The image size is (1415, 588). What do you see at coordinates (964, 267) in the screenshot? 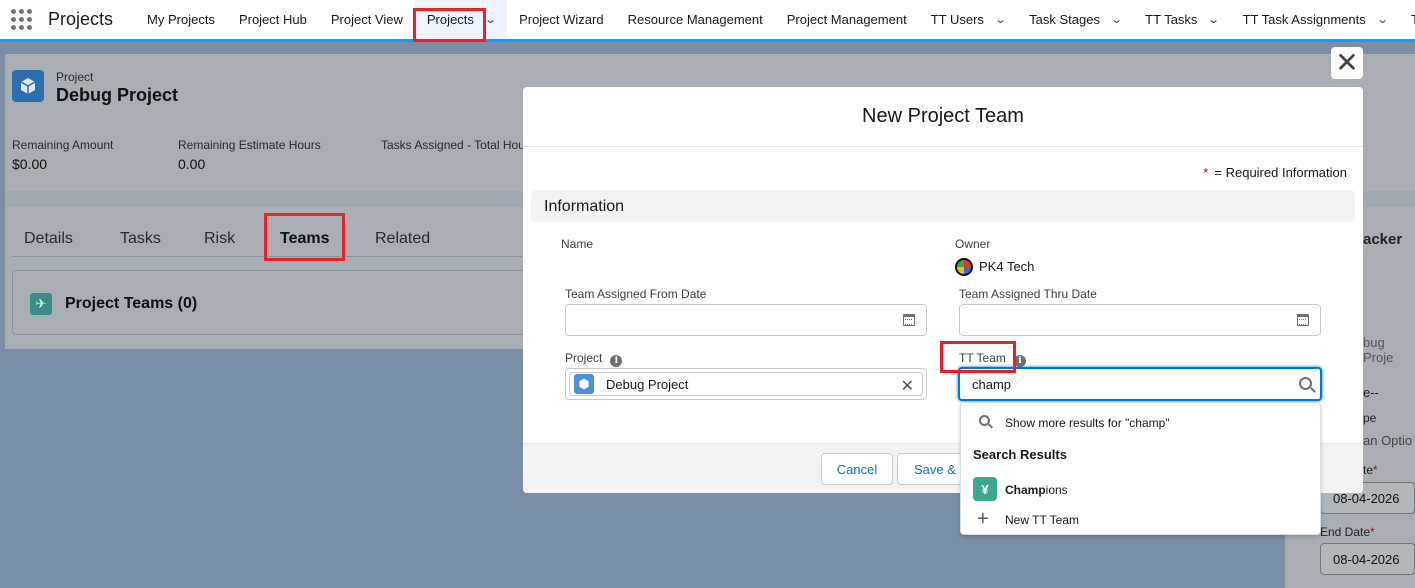
I see `owner-avatar` at bounding box center [964, 267].